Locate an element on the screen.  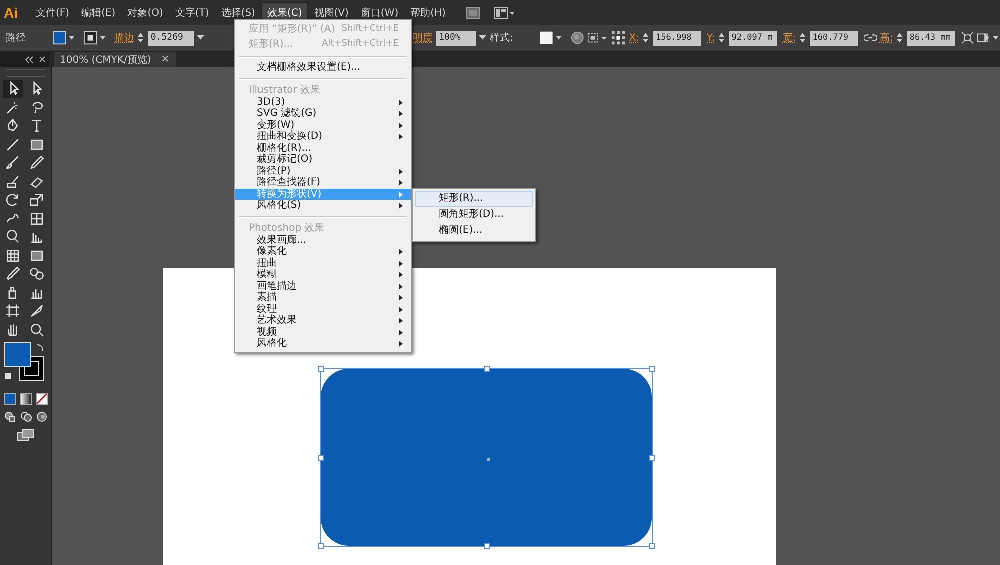
layout-icon is located at coordinates (505, 12).